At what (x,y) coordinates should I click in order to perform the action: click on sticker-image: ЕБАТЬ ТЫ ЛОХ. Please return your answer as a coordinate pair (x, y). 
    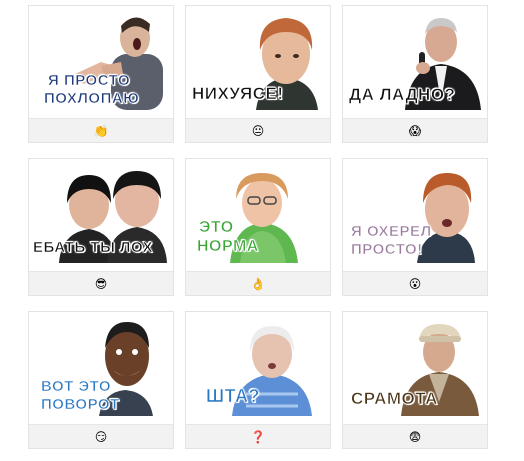
    Looking at the image, I should click on (101, 216).